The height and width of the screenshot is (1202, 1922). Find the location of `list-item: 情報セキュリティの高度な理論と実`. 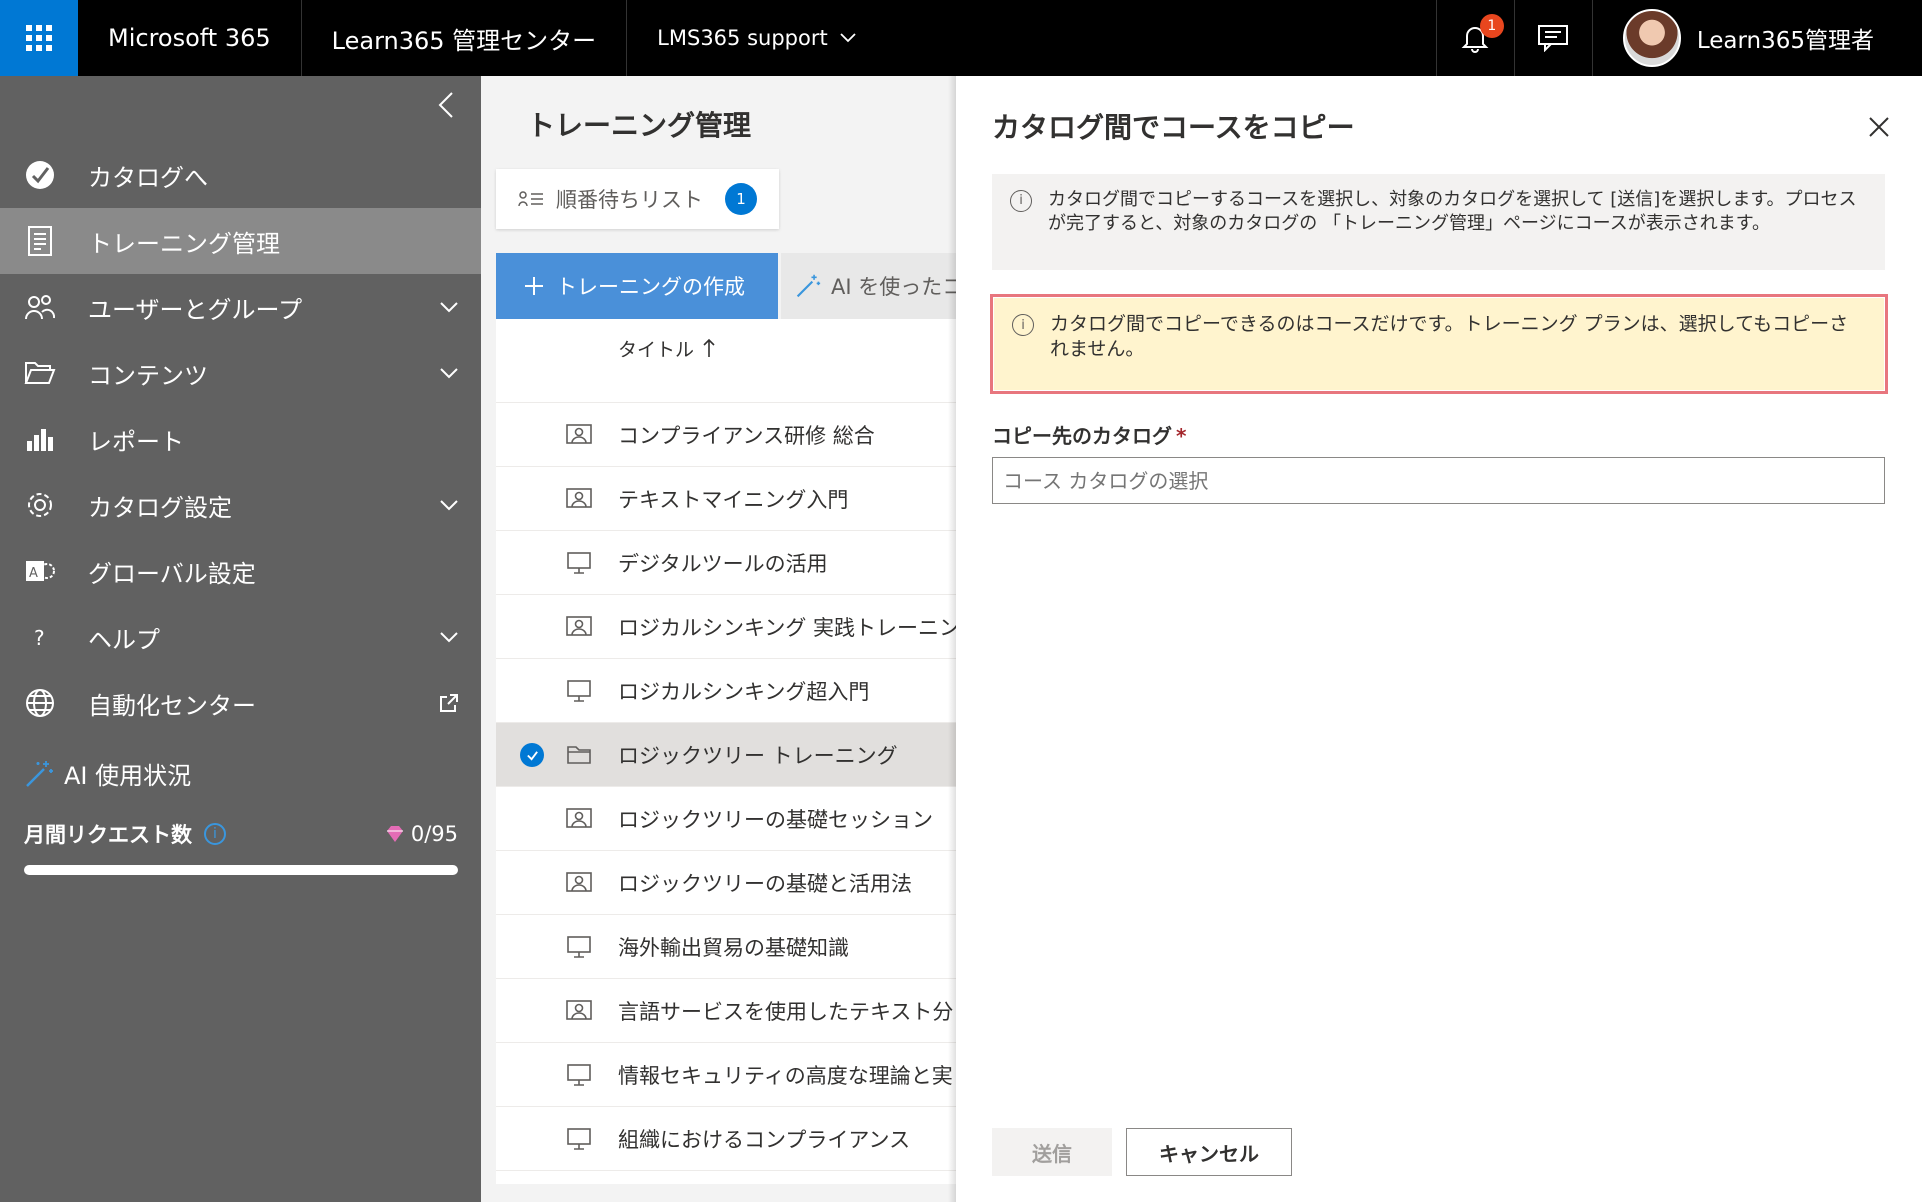

list-item: 情報セキュリティの高度な理論と実 is located at coordinates (731, 1075).